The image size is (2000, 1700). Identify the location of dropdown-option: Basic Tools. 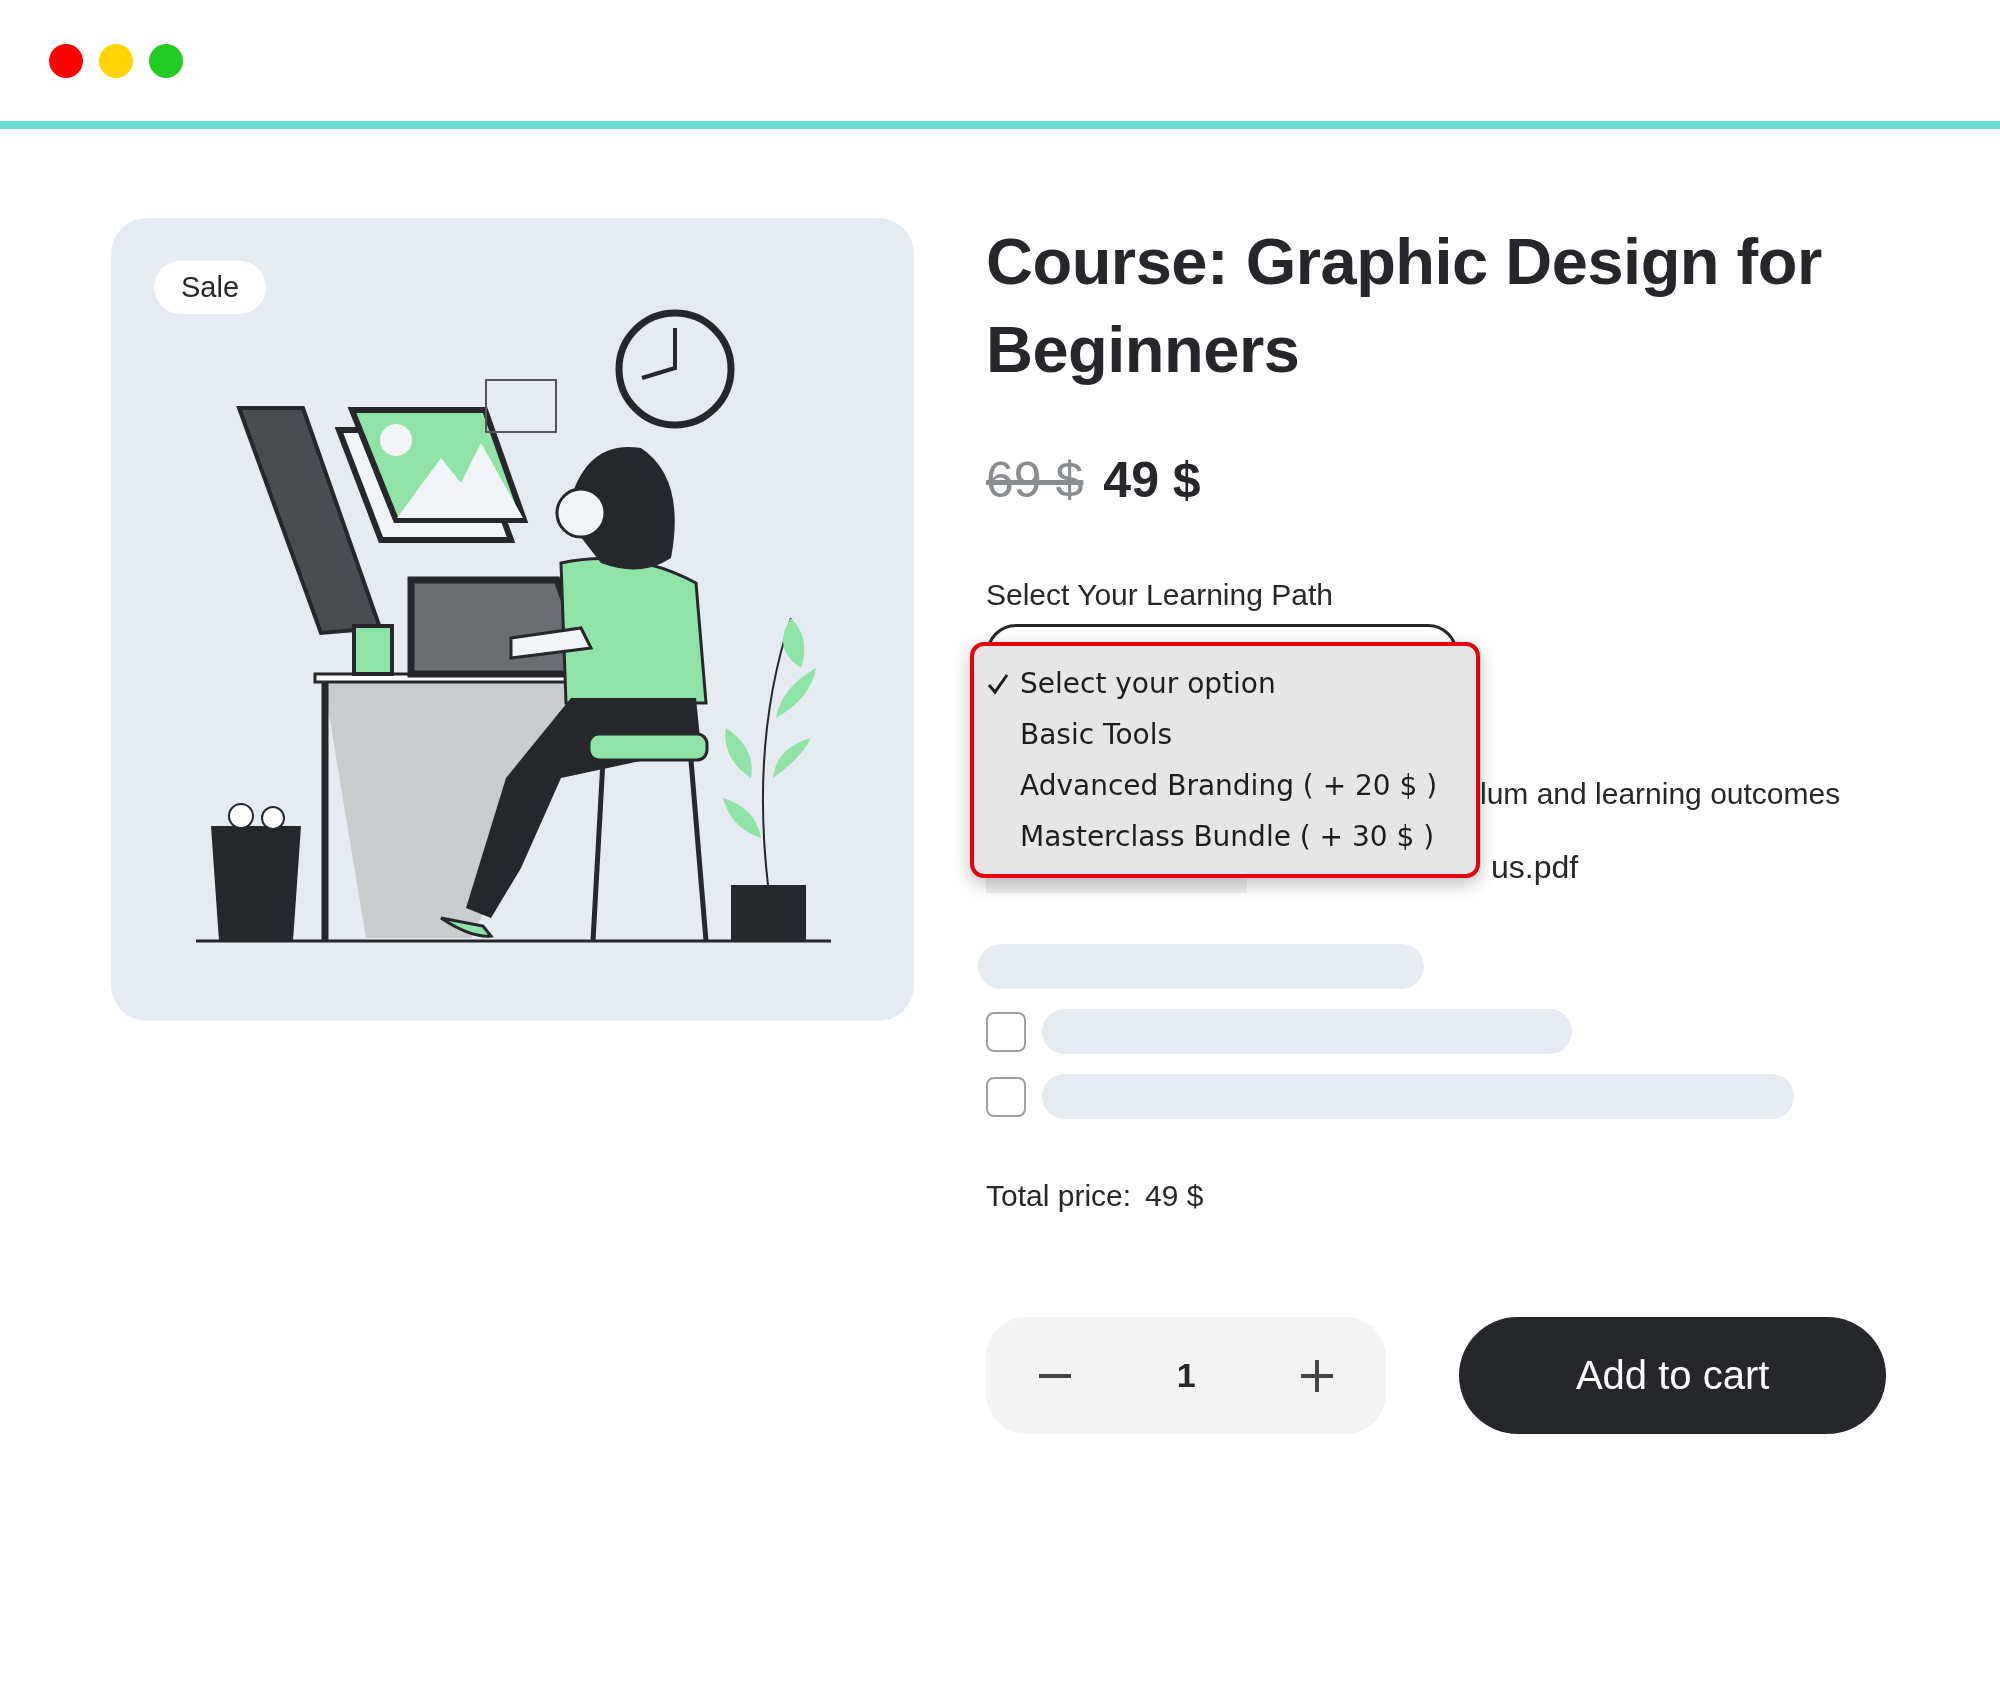
(1225, 734).